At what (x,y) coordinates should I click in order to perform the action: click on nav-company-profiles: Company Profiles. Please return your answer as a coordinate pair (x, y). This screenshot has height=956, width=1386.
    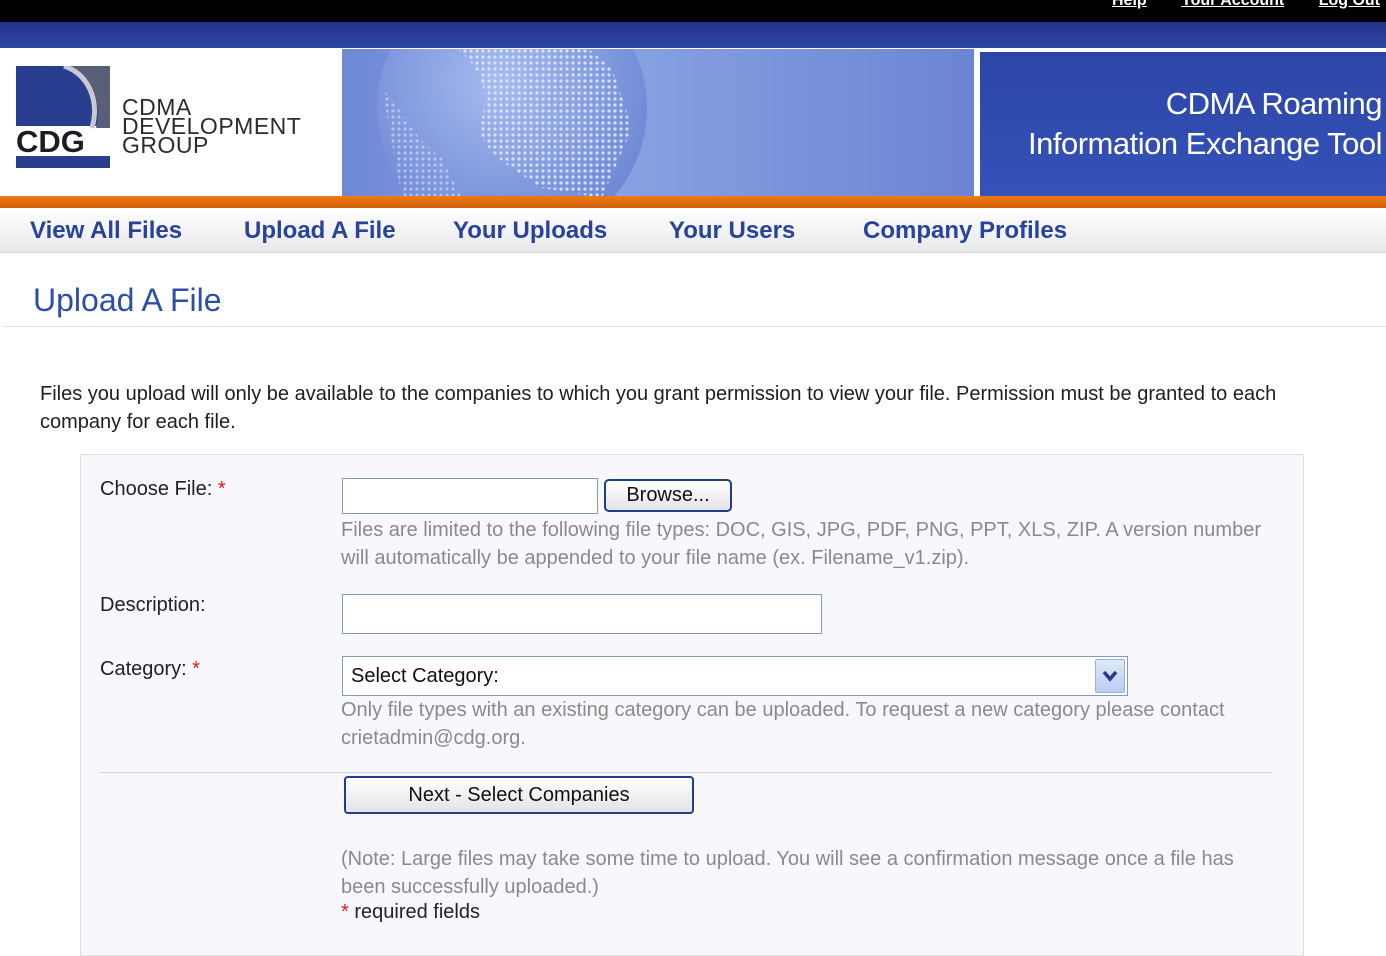
    Looking at the image, I should click on (965, 231).